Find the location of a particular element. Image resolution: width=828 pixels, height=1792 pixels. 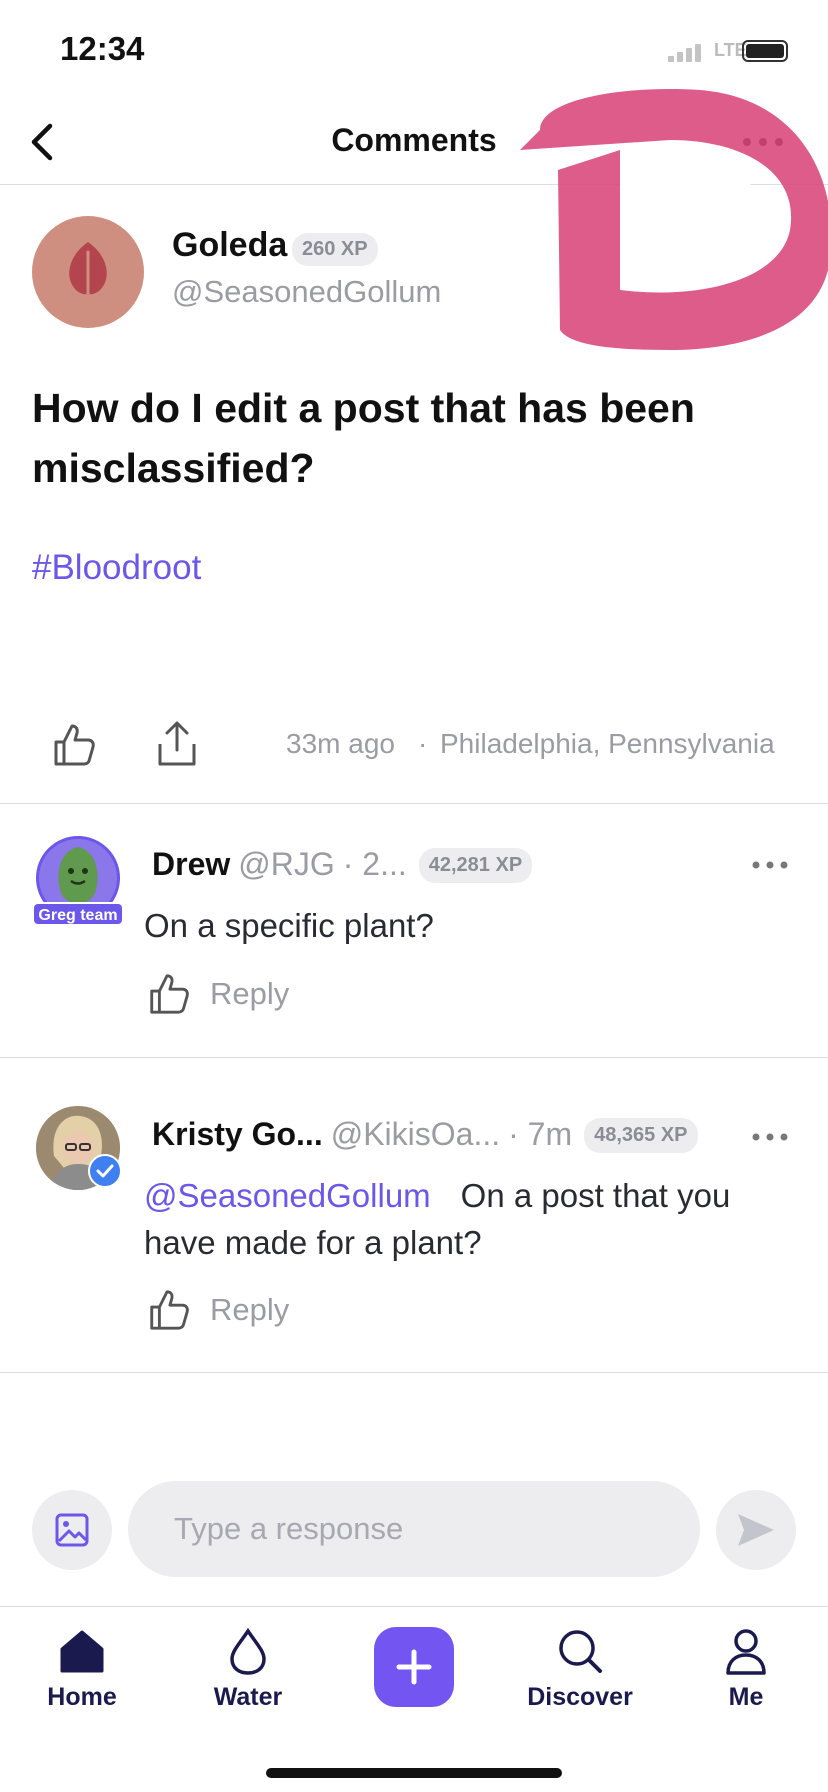

battery-icon is located at coordinates (765, 51).